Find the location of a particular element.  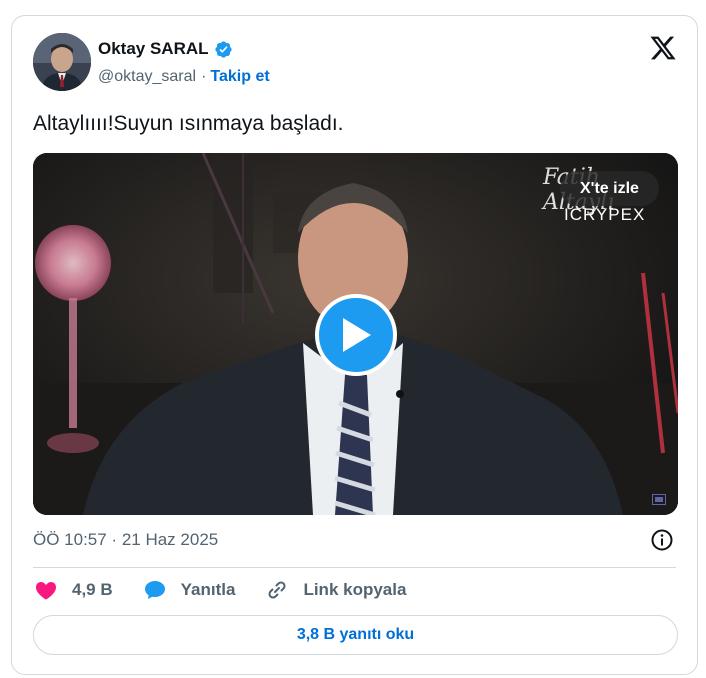

copy-link-action: Link kopyala is located at coordinates (335, 590).